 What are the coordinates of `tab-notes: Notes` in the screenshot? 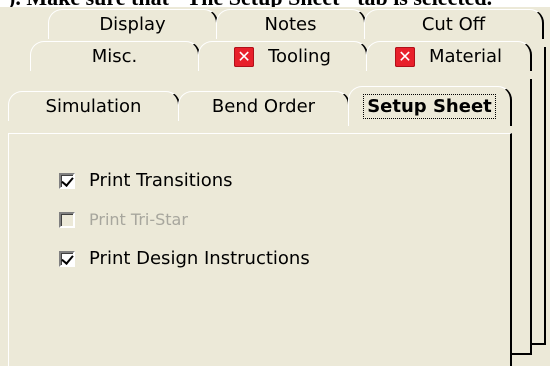 It's located at (291, 24).